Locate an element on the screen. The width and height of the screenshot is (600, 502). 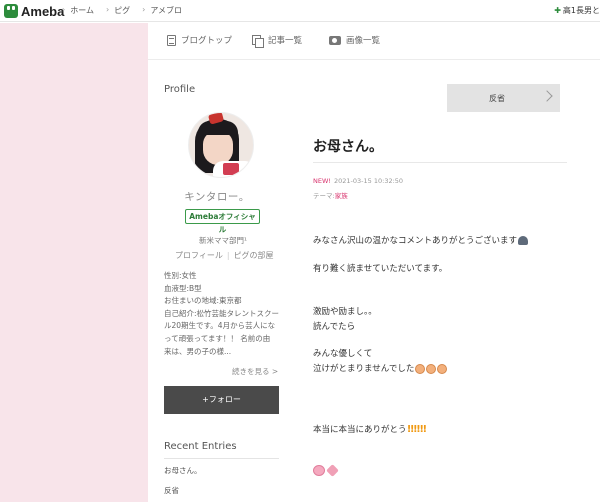
theme-link: 家族 is located at coordinates (341, 196).